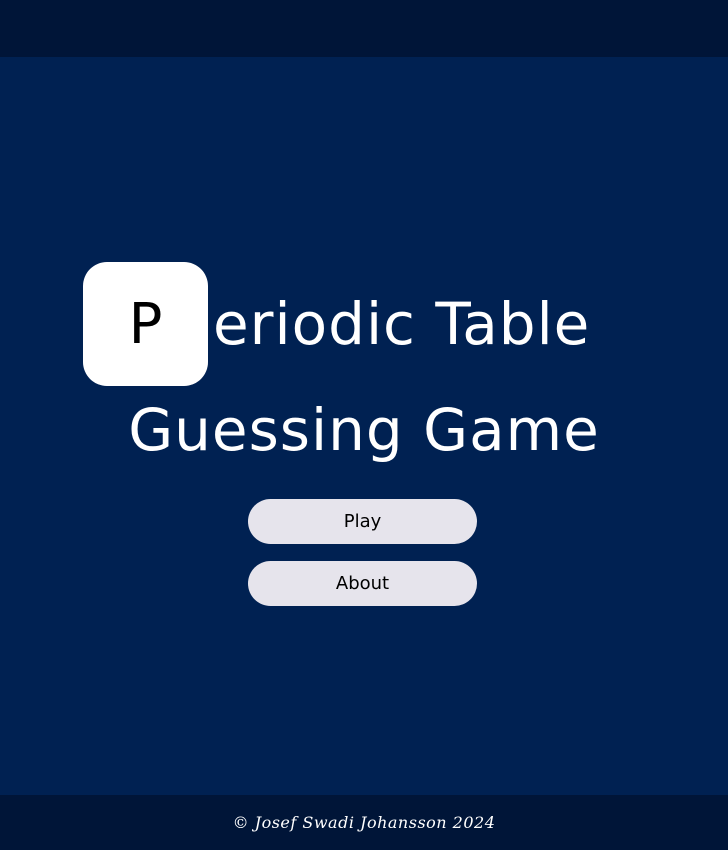  Describe the element at coordinates (364, 430) in the screenshot. I see `page-title-line2: Guessing Game` at that location.